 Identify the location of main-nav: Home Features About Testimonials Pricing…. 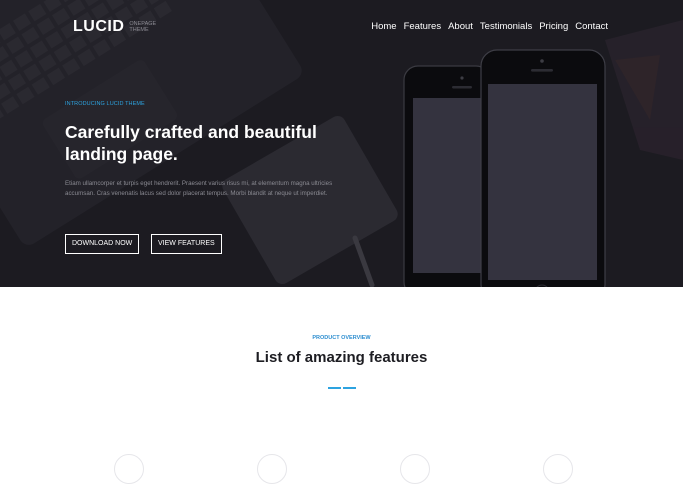
(486, 26).